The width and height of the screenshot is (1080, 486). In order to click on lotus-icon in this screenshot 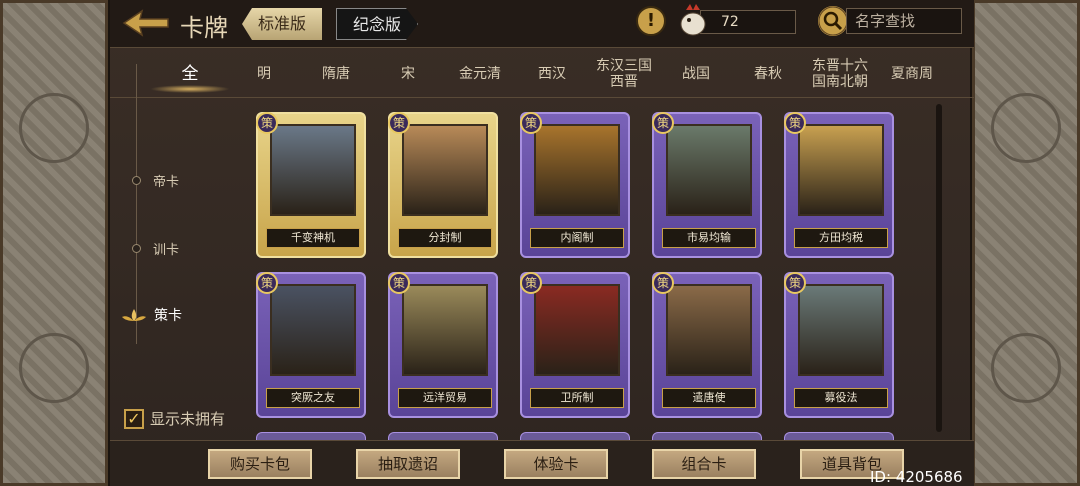, I will do `click(134, 315)`.